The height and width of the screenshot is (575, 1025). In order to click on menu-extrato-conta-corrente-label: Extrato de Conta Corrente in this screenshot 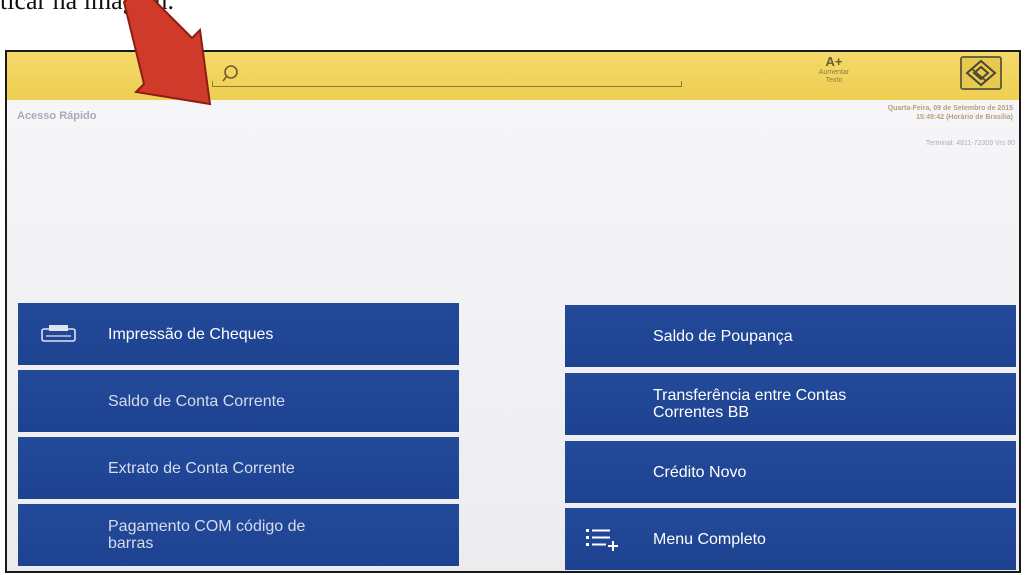, I will do `click(201, 468)`.